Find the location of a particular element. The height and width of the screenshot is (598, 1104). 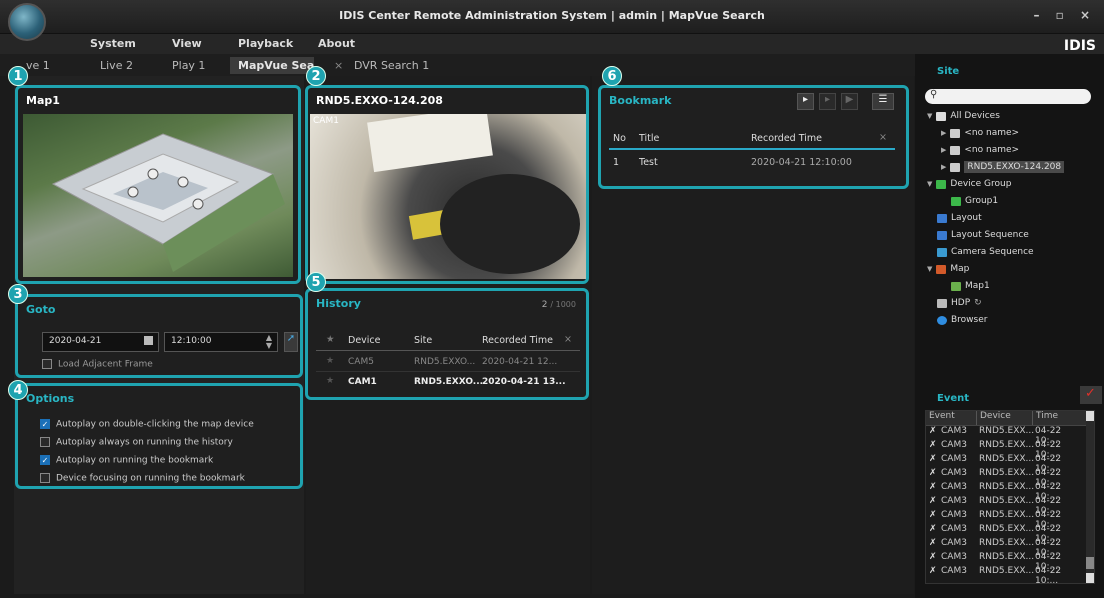

window-controls: – ▫ × is located at coordinates (1064, 15).